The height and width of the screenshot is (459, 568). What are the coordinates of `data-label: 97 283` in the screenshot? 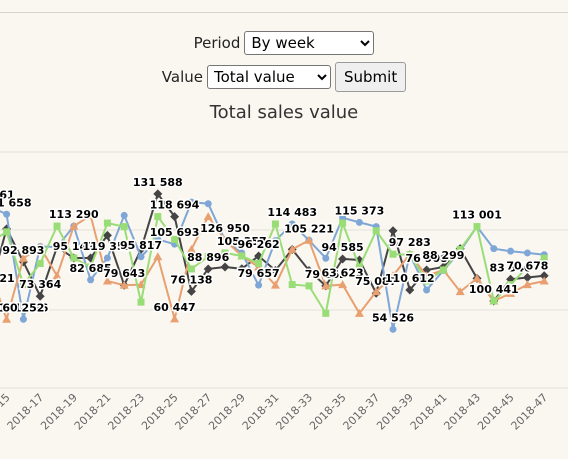 It's located at (410, 242).